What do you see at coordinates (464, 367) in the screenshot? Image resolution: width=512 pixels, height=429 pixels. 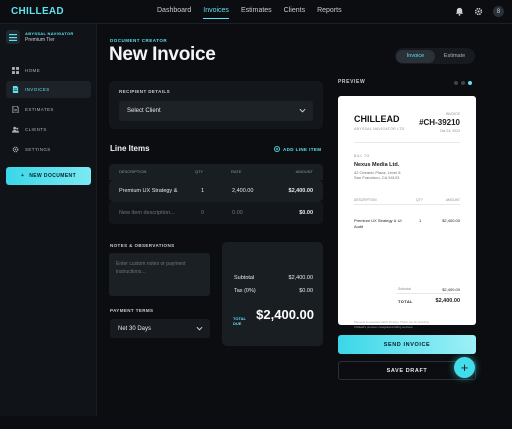 I see `fab-add-button: +` at bounding box center [464, 367].